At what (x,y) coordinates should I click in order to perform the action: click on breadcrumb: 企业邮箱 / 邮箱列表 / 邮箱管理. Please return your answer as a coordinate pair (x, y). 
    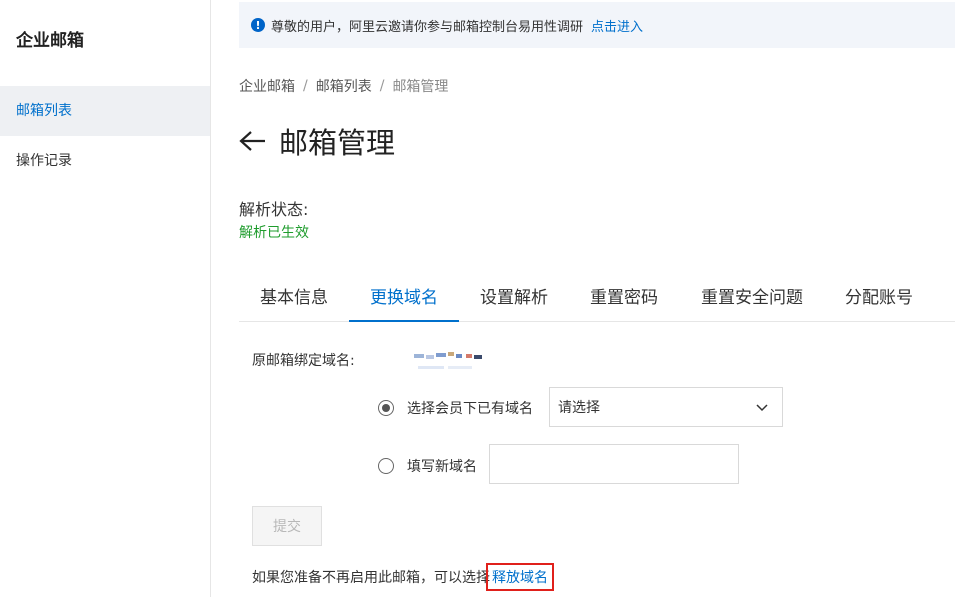
    Looking at the image, I should click on (343, 86).